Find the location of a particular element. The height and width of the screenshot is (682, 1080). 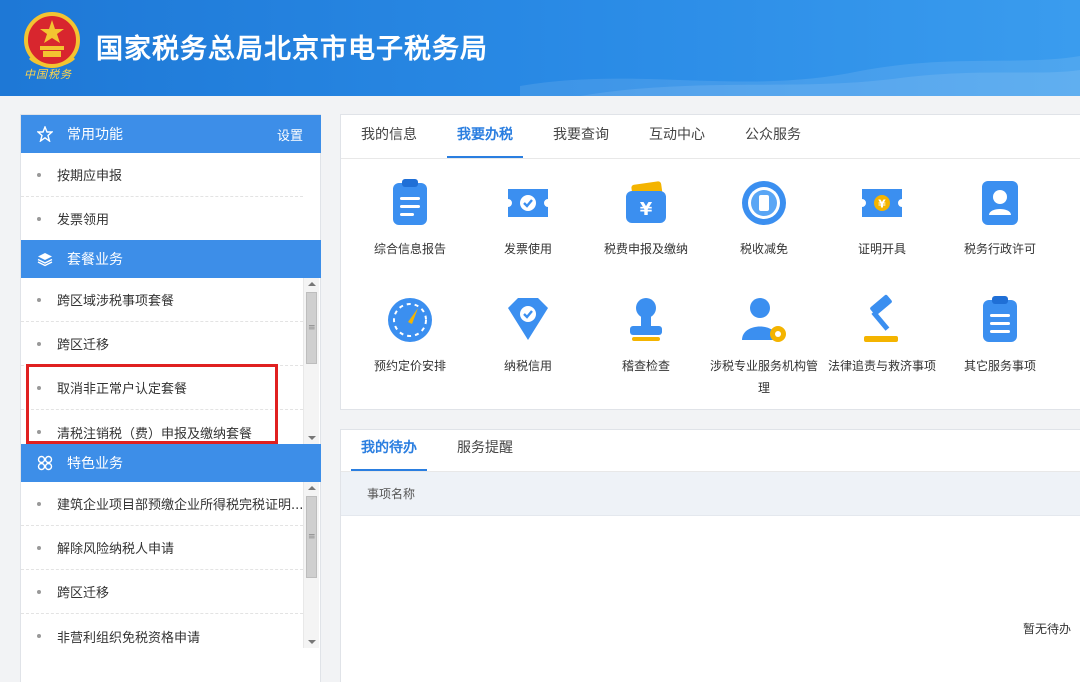

service-label: 税费申报及缴纳 is located at coordinates (645, 249).